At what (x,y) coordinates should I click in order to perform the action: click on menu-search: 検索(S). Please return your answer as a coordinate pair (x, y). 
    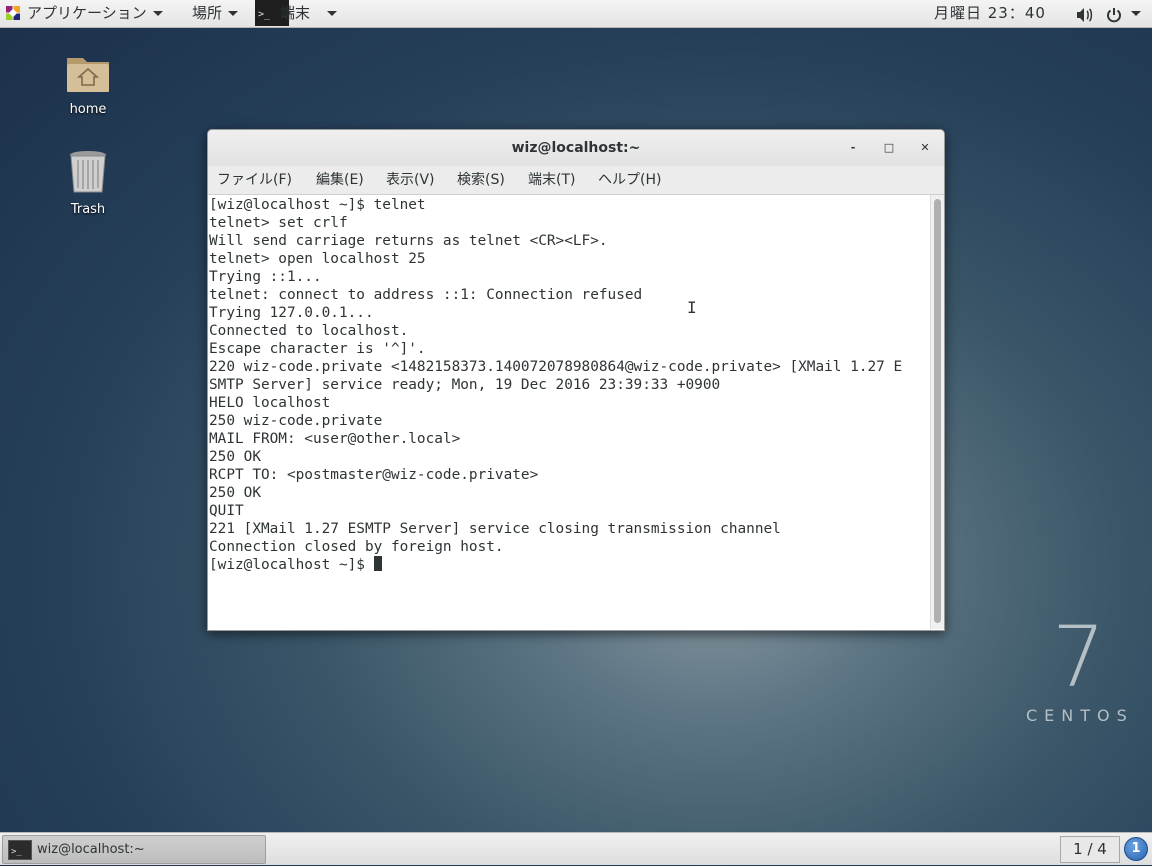
    Looking at the image, I should click on (481, 180).